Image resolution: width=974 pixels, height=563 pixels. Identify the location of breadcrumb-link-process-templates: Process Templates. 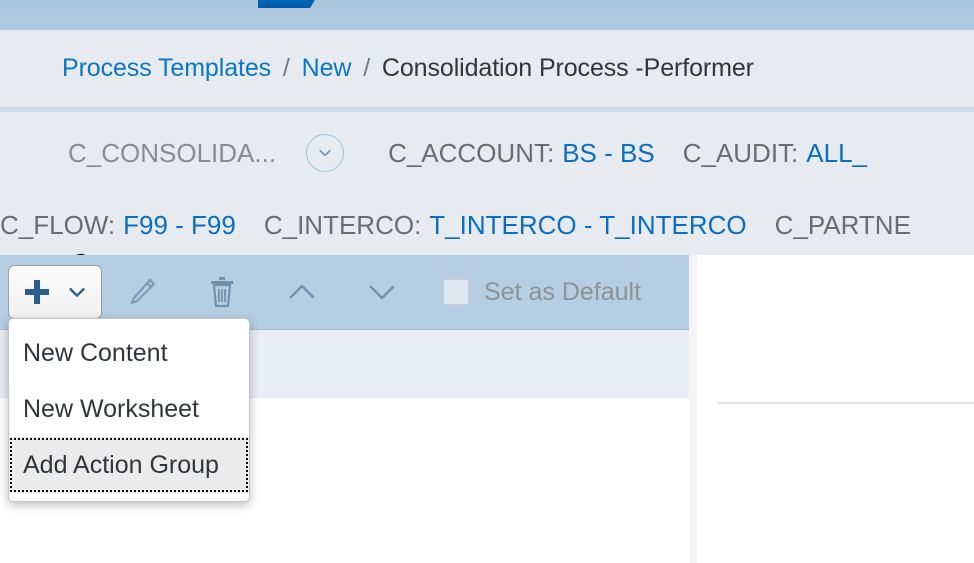
(166, 68).